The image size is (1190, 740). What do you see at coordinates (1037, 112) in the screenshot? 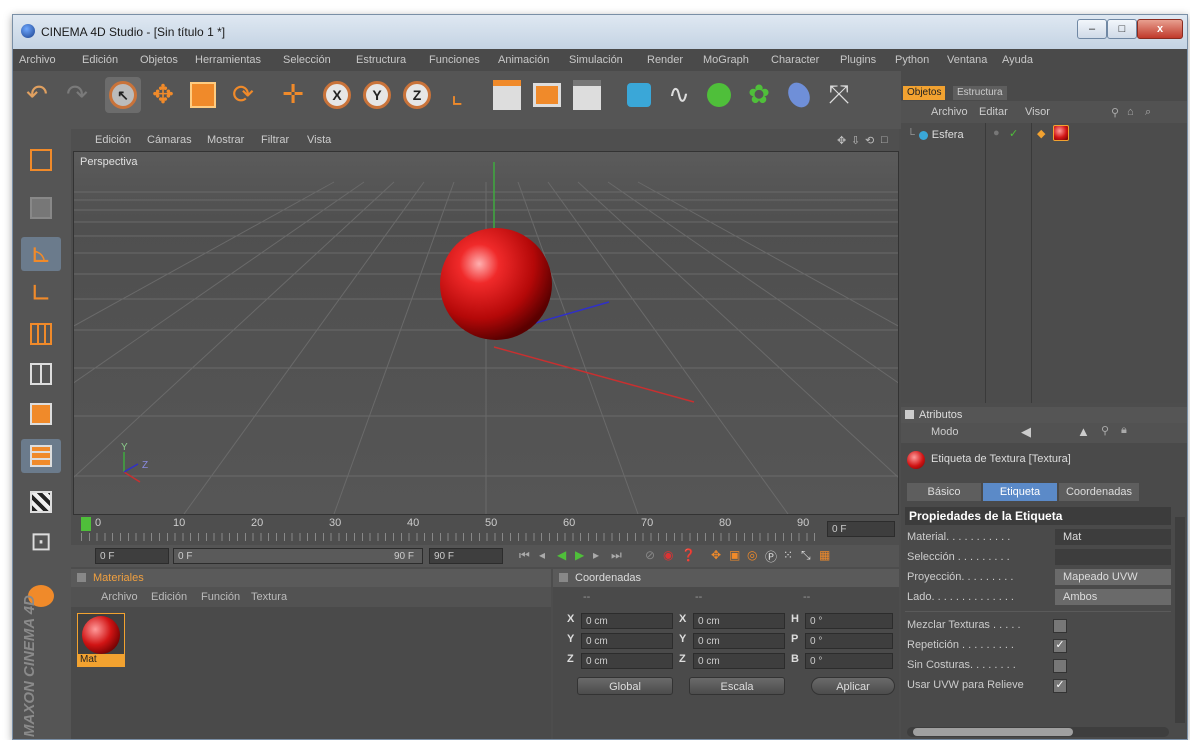
I see `objects-menu-visor: Visor` at bounding box center [1037, 112].